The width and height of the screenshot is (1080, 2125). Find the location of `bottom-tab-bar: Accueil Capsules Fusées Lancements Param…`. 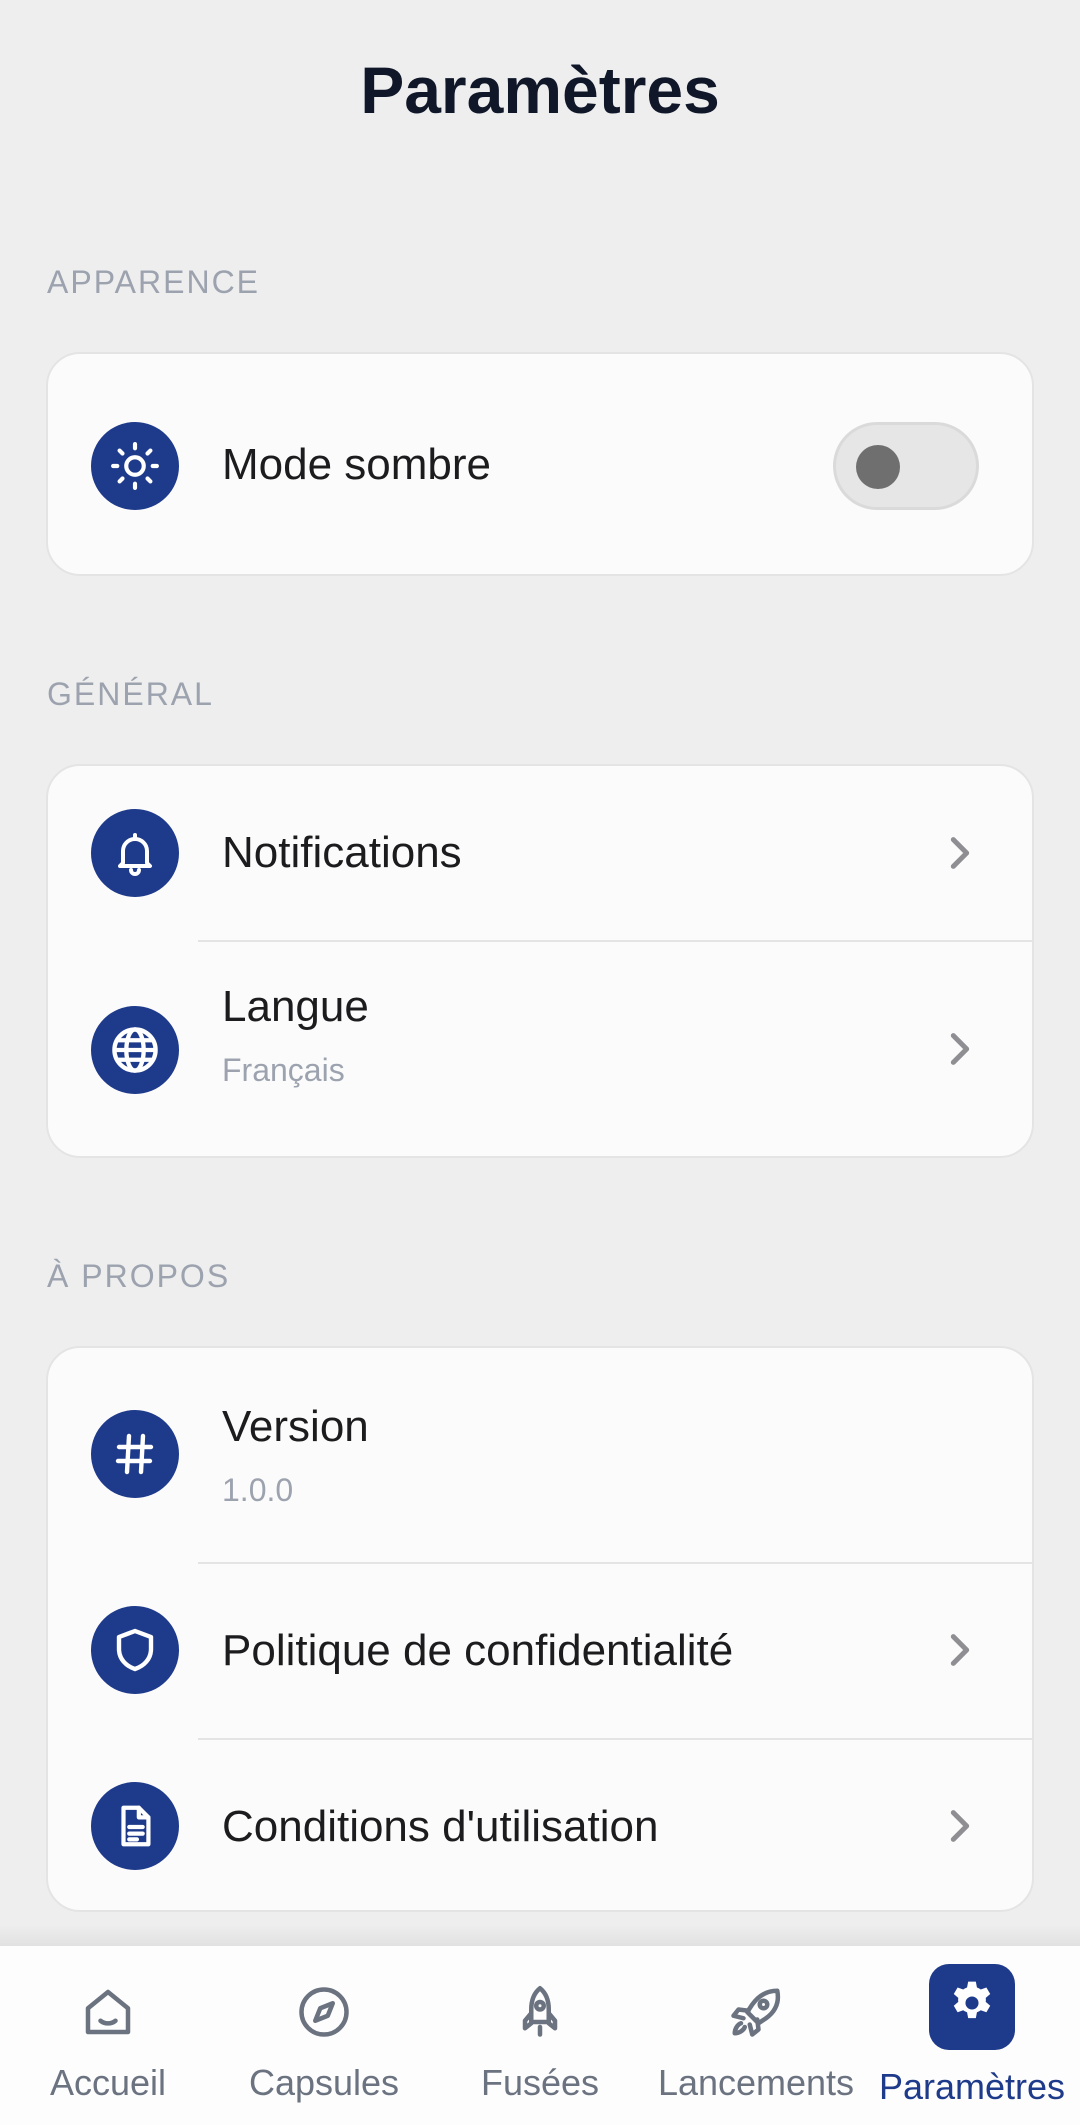

bottom-tab-bar: Accueil Capsules Fusées Lancements Param… is located at coordinates (540, 2035).